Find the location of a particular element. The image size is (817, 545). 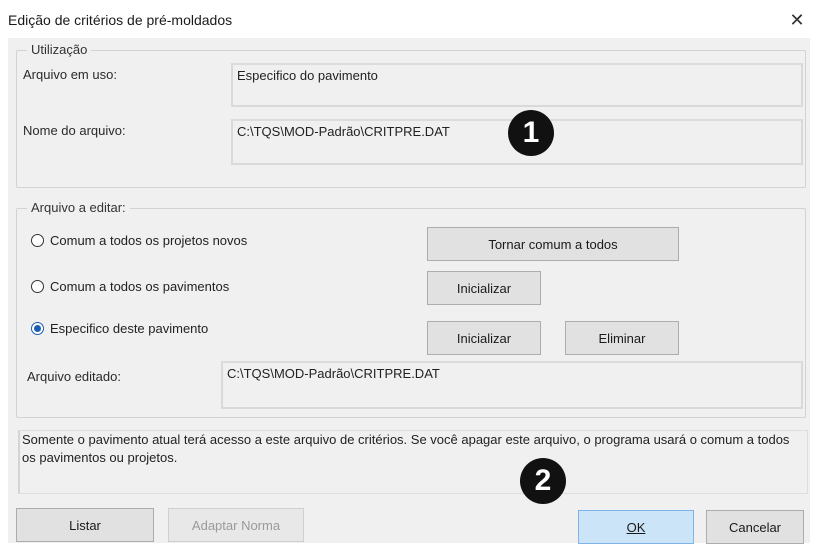

close-icon: ✕ is located at coordinates (797, 20).